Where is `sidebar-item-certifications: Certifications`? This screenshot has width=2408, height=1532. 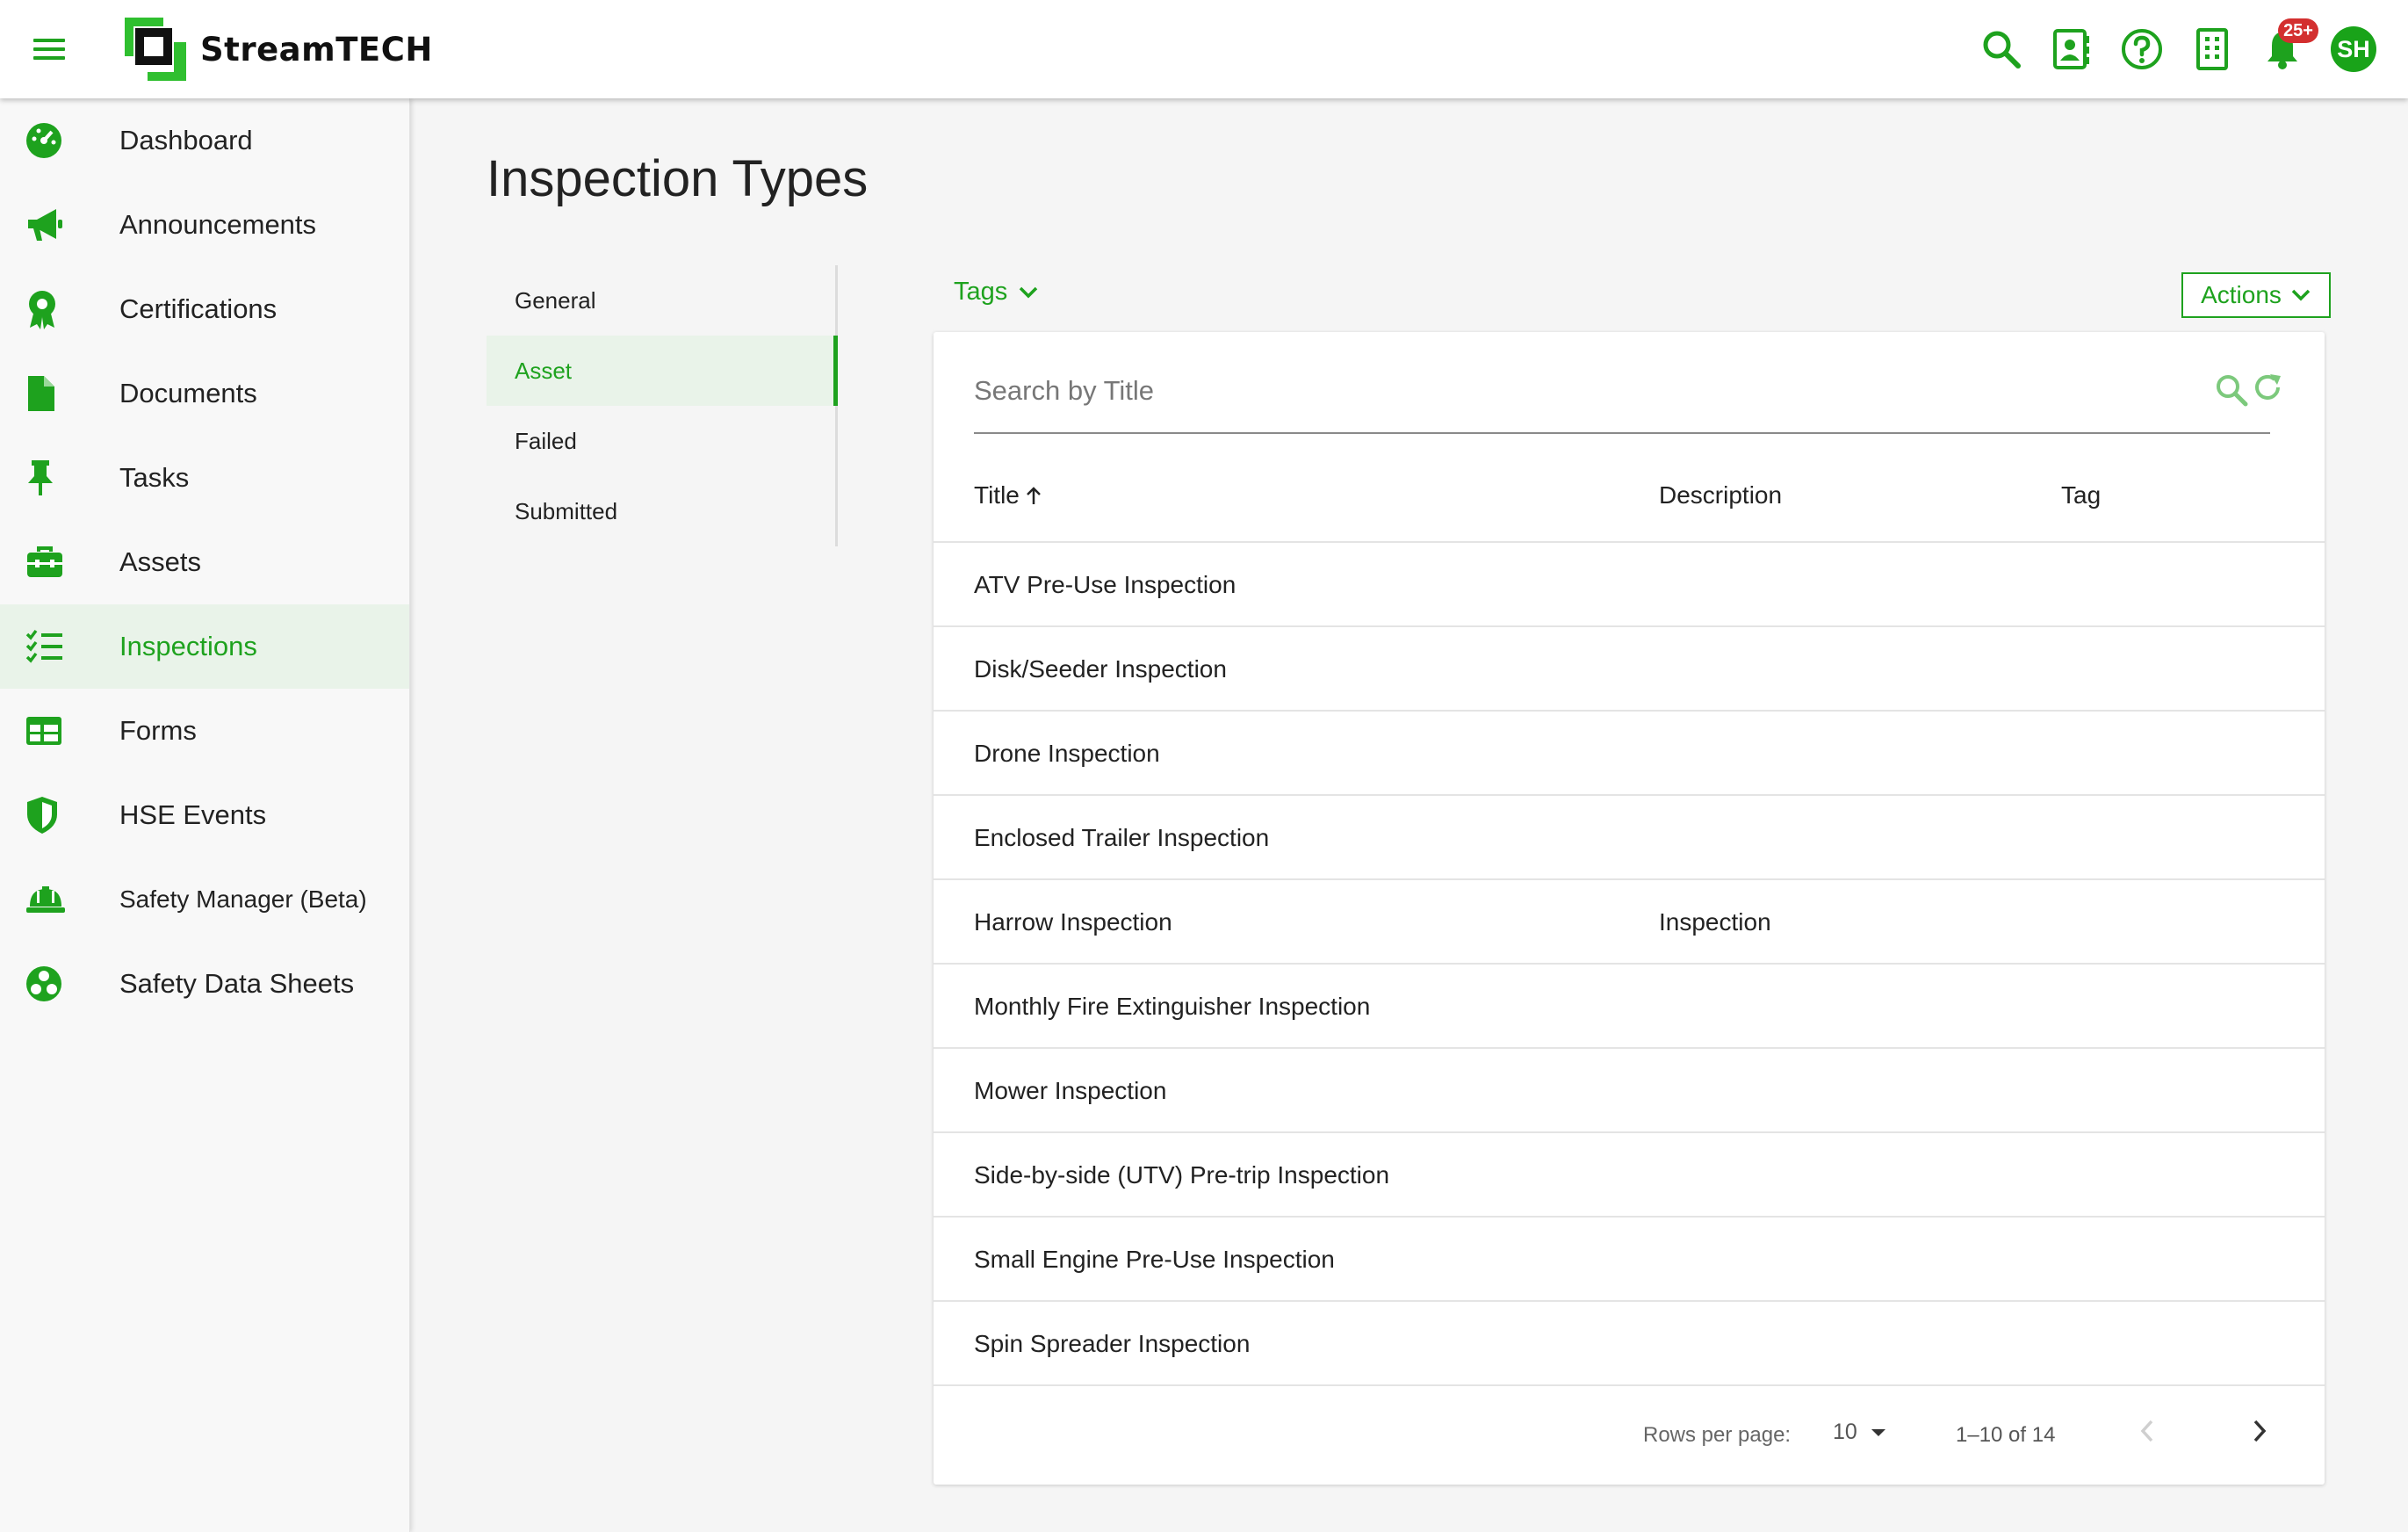
sidebar-item-certifications: Certifications is located at coordinates (204, 309).